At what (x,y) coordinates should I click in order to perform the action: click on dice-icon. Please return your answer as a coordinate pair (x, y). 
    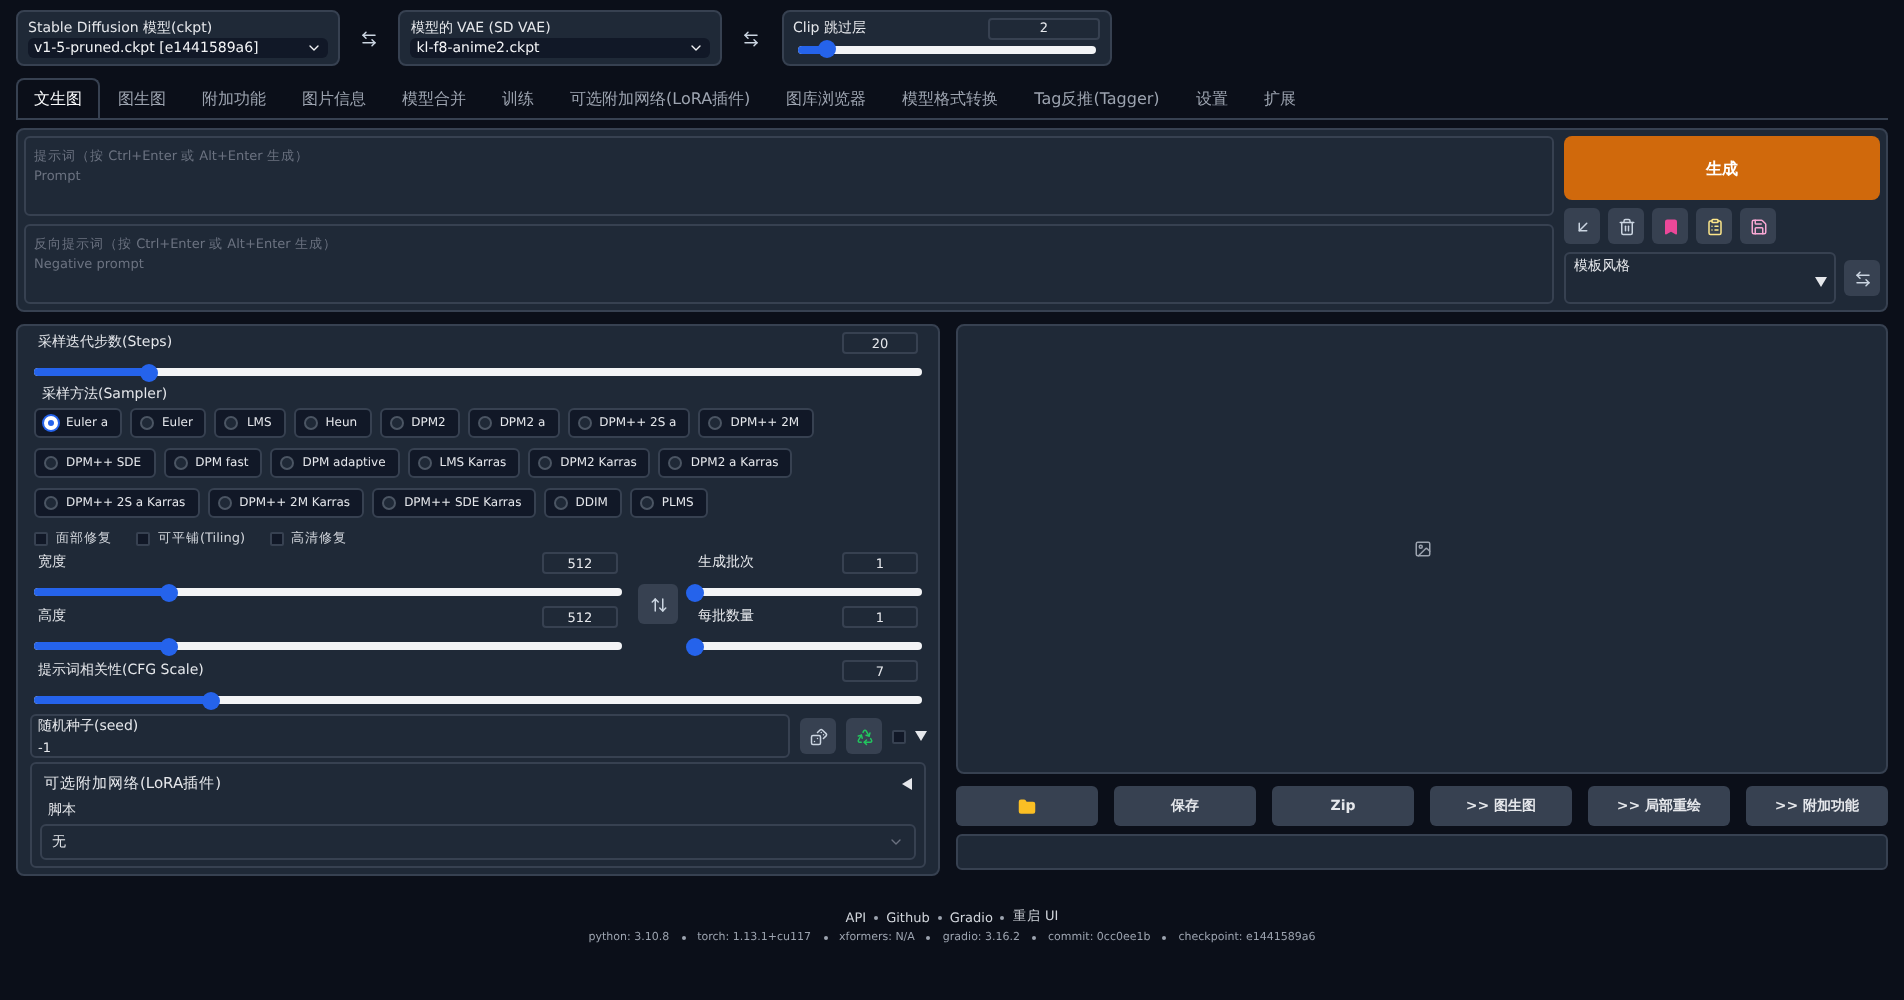
    Looking at the image, I should click on (818, 736).